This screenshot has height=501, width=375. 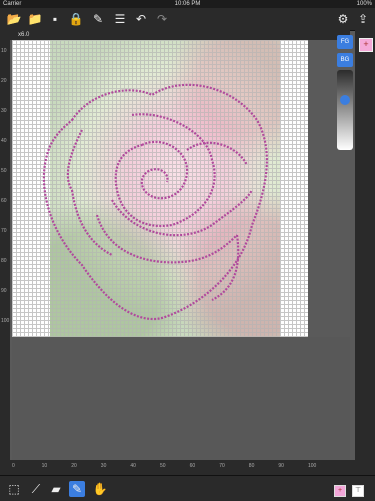 I want to click on bottom-ruler-tick: 20, so click(x=74, y=466).